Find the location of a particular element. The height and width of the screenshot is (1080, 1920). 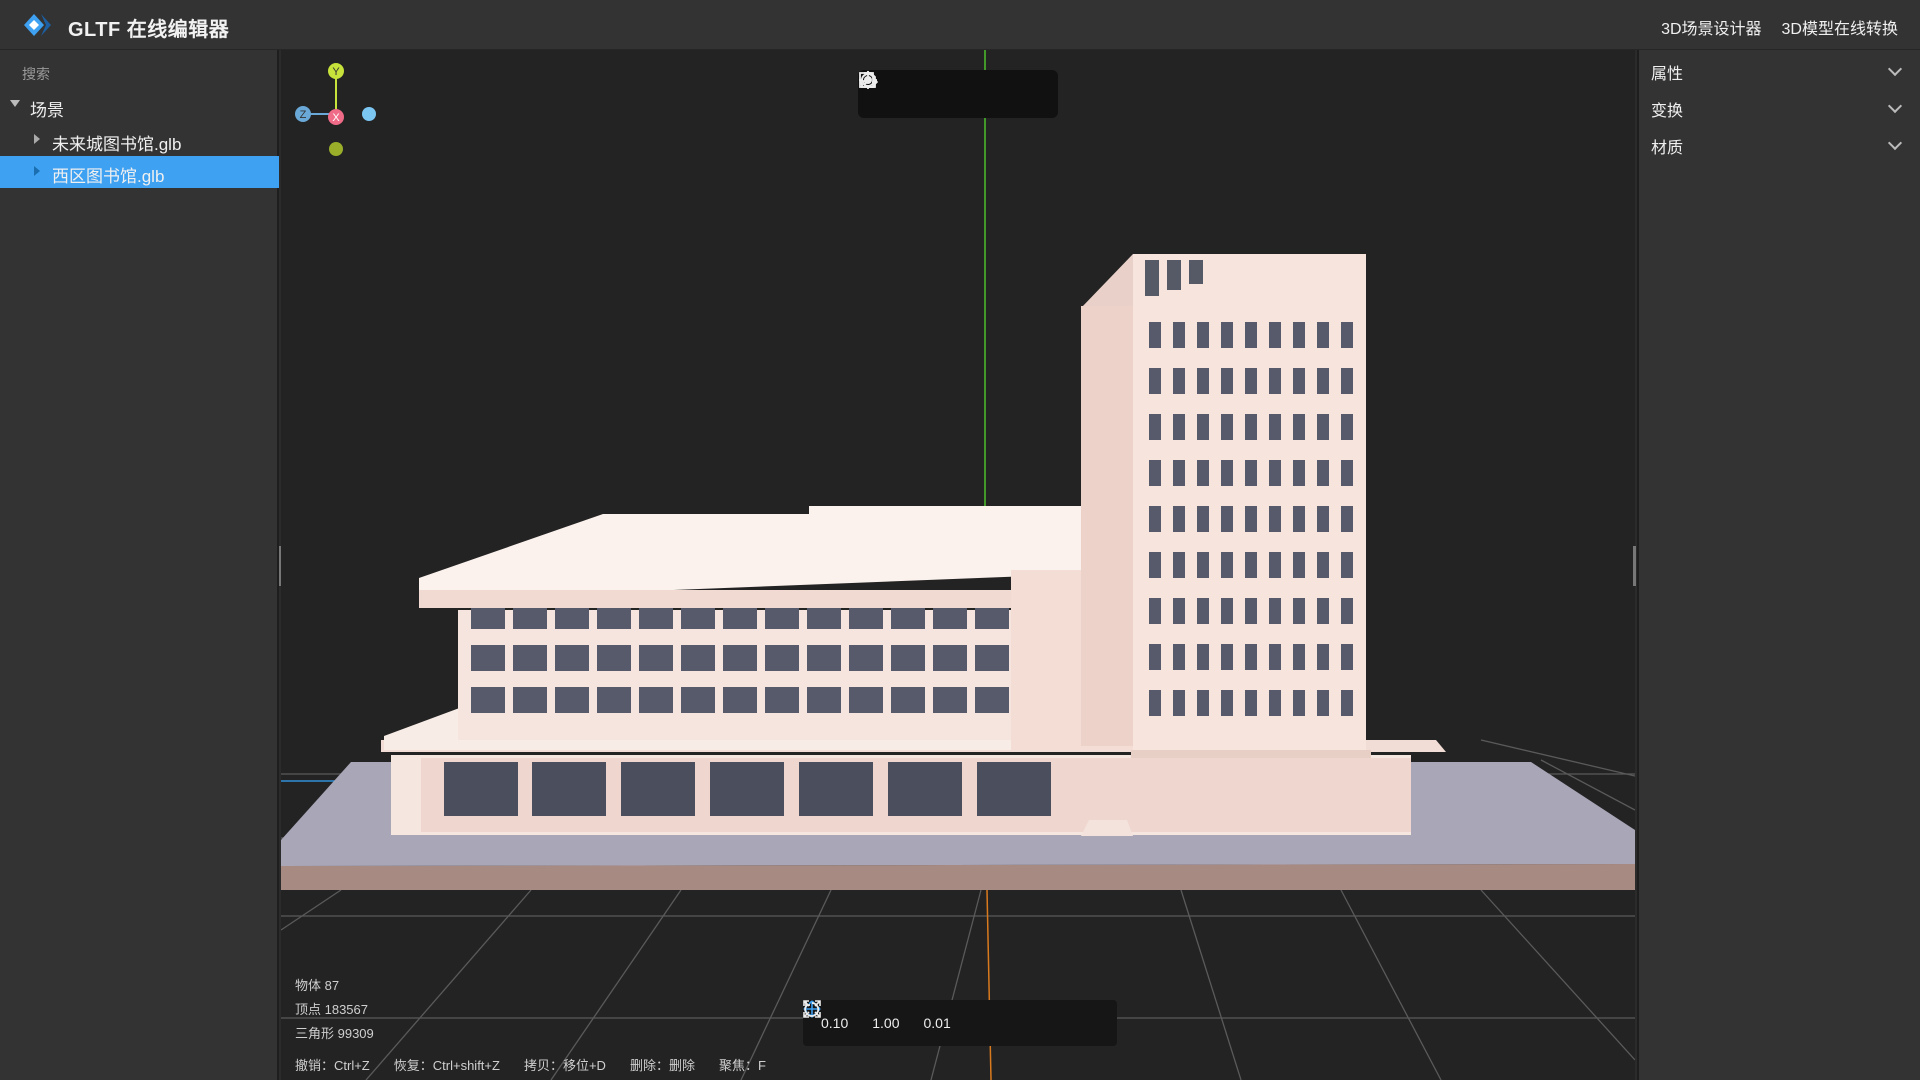

replace-model-icon is located at coordinates (897, 90).